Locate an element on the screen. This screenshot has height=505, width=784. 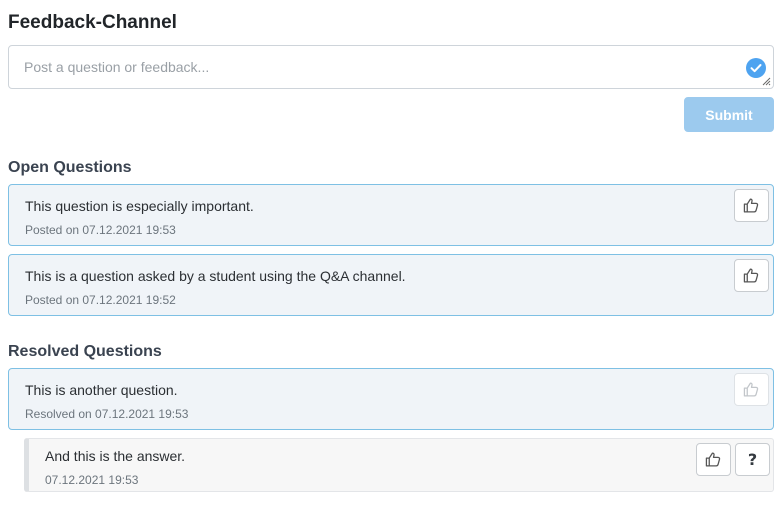
resolved-questions-heading: Resolved Questions is located at coordinates (85, 351).